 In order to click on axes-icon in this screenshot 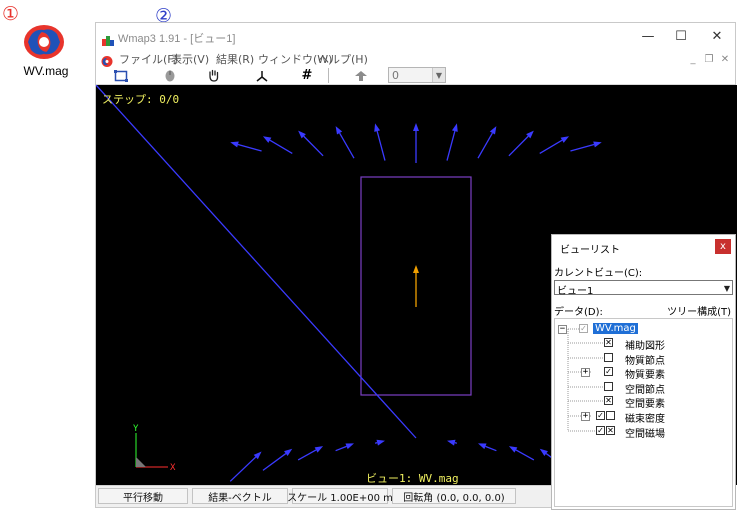, I will do `click(262, 75)`.